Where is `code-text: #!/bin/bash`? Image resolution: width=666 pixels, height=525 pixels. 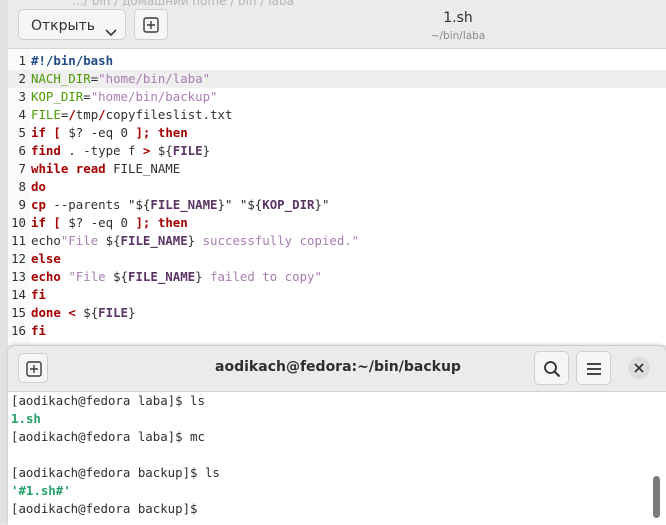
code-text: #!/bin/bash is located at coordinates (72, 61).